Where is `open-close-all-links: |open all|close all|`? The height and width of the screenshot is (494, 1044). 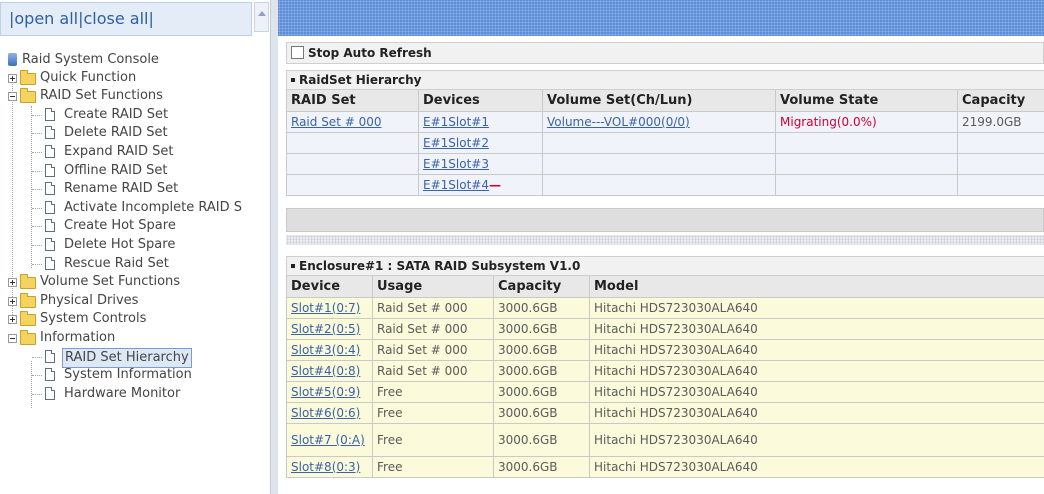 open-close-all-links: |open all|close all| is located at coordinates (126, 19).